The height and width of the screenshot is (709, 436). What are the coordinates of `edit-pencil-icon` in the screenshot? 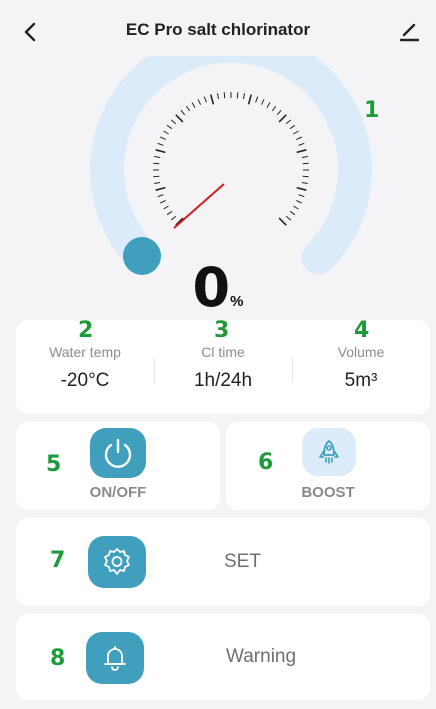 It's located at (409, 32).